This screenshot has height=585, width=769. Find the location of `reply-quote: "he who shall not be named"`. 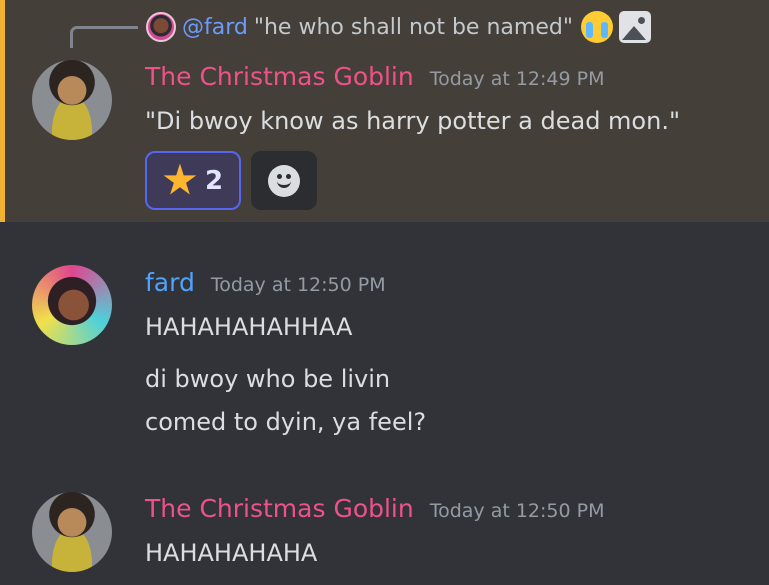

reply-quote: "he who shall not be named" is located at coordinates (413, 27).